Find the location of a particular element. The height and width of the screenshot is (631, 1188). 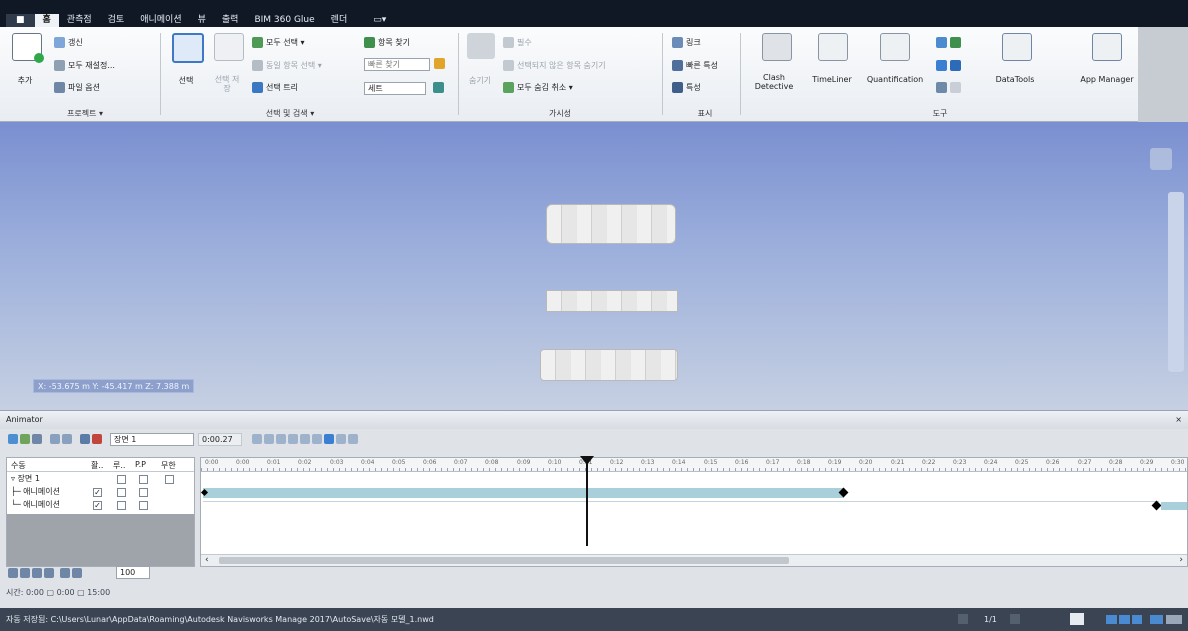

active-checkbox-animation-2: ✓ is located at coordinates (97, 505).